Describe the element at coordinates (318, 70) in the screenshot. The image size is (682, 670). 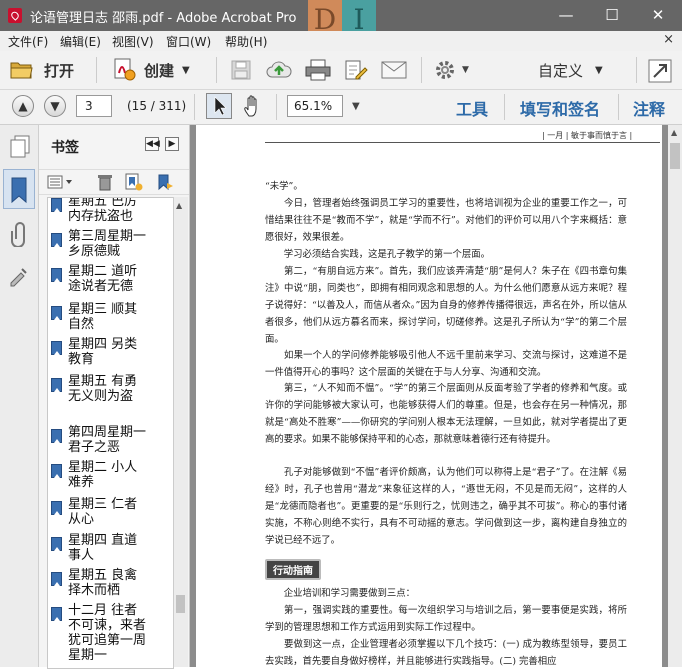
I see `print-icon` at that location.